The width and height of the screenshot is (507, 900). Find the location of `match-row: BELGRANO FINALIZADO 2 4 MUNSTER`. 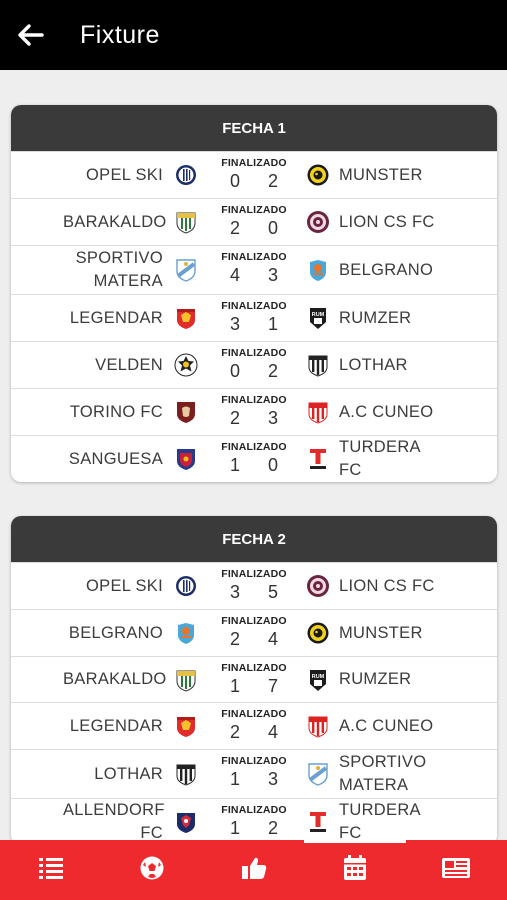

match-row: BELGRANO FINALIZADO 2 4 MUNSTER is located at coordinates (254, 632).